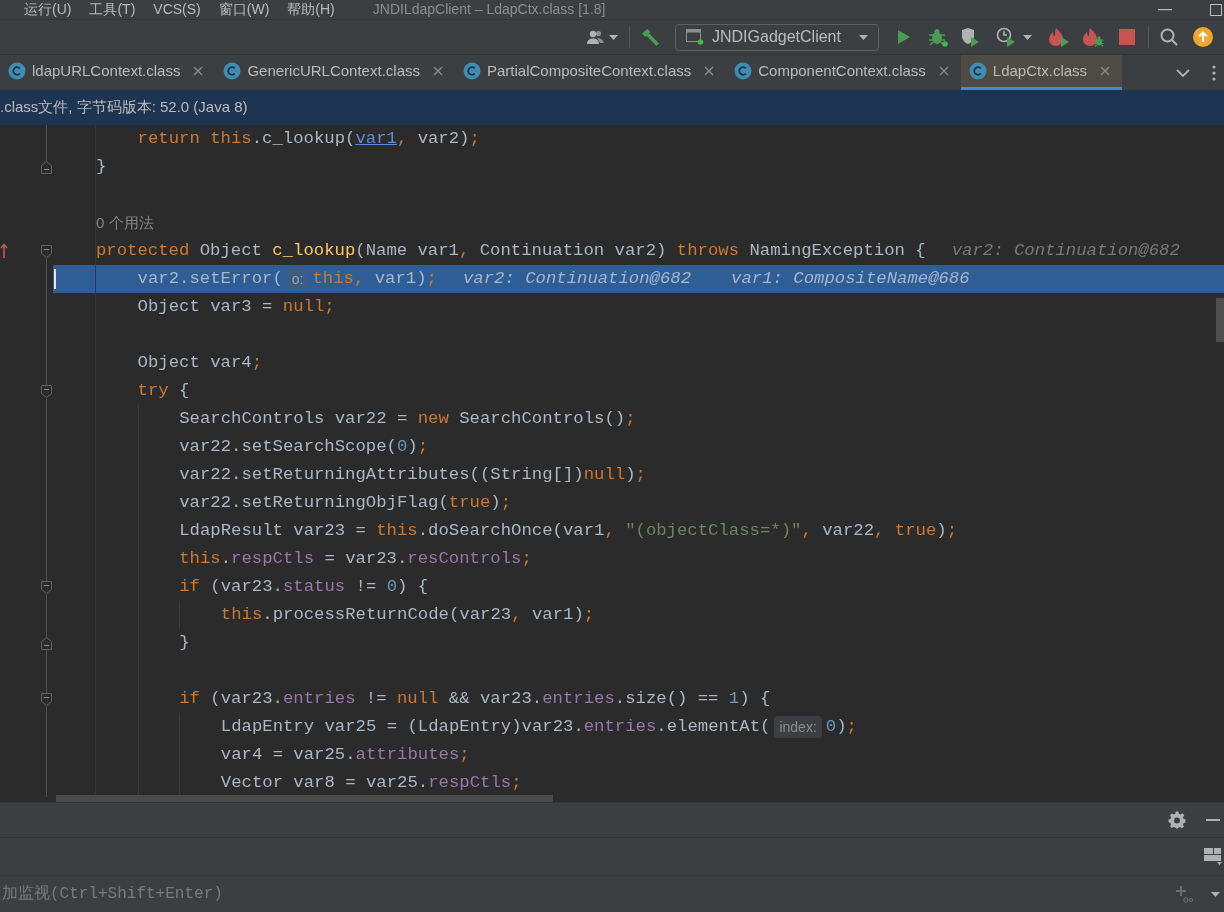 Image resolution: width=1224 pixels, height=912 pixels. What do you see at coordinates (1203, 37) in the screenshot?
I see `arrow-up-circle-icon` at bounding box center [1203, 37].